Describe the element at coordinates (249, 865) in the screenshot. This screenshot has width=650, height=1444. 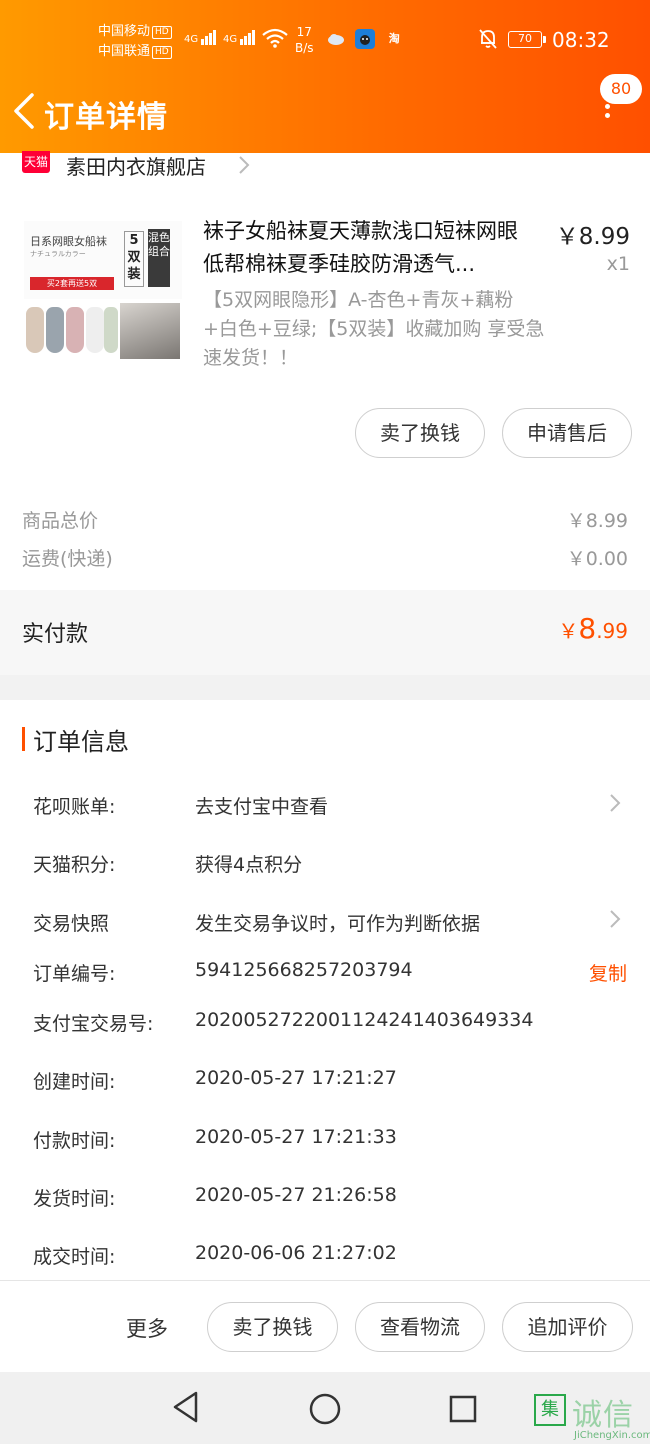
I see `points-value: 获得4点积分` at that location.